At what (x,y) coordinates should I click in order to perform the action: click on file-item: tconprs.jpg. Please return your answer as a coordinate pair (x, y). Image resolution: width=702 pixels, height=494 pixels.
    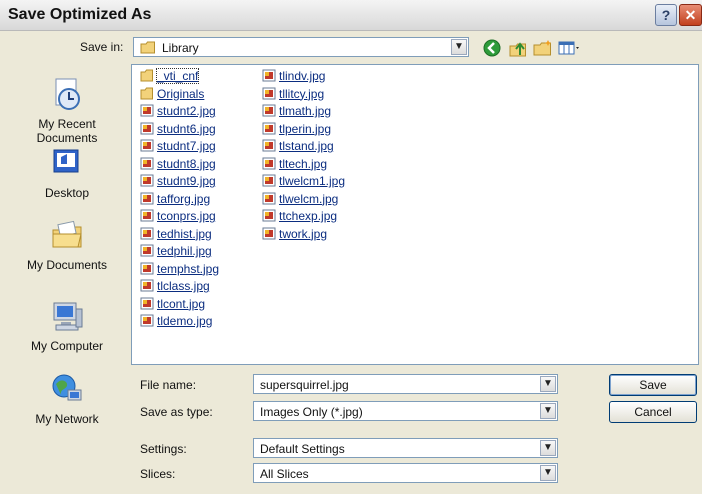
    Looking at the image, I should click on (178, 217).